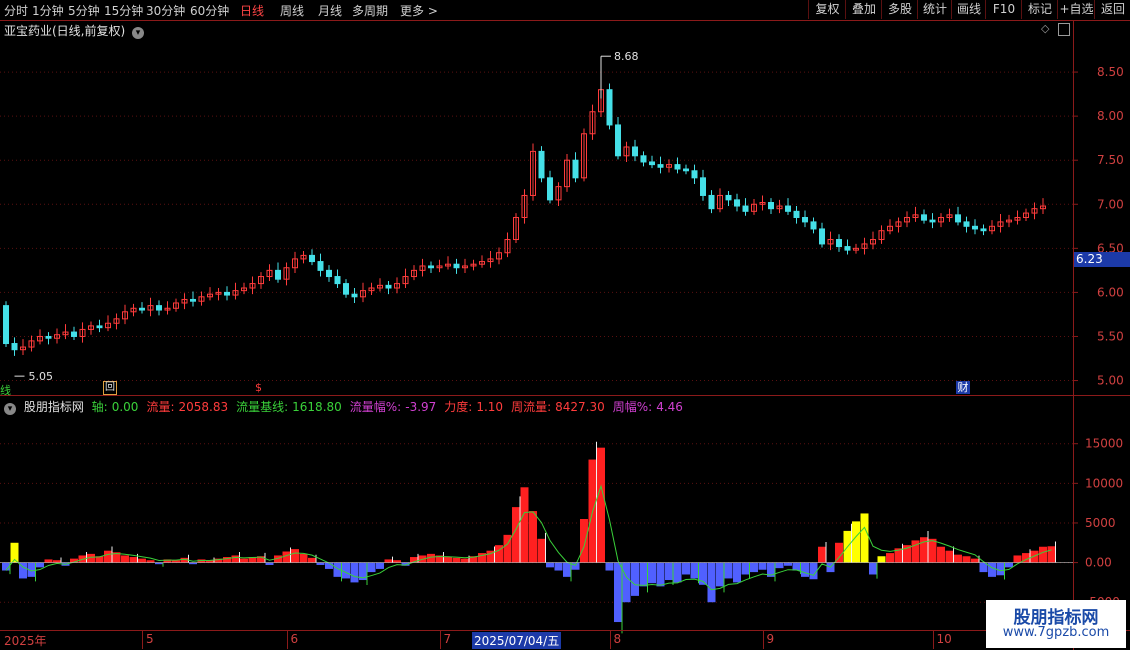  Describe the element at coordinates (5, 390) in the screenshot. I see `signal-marker-left: 线` at that location.